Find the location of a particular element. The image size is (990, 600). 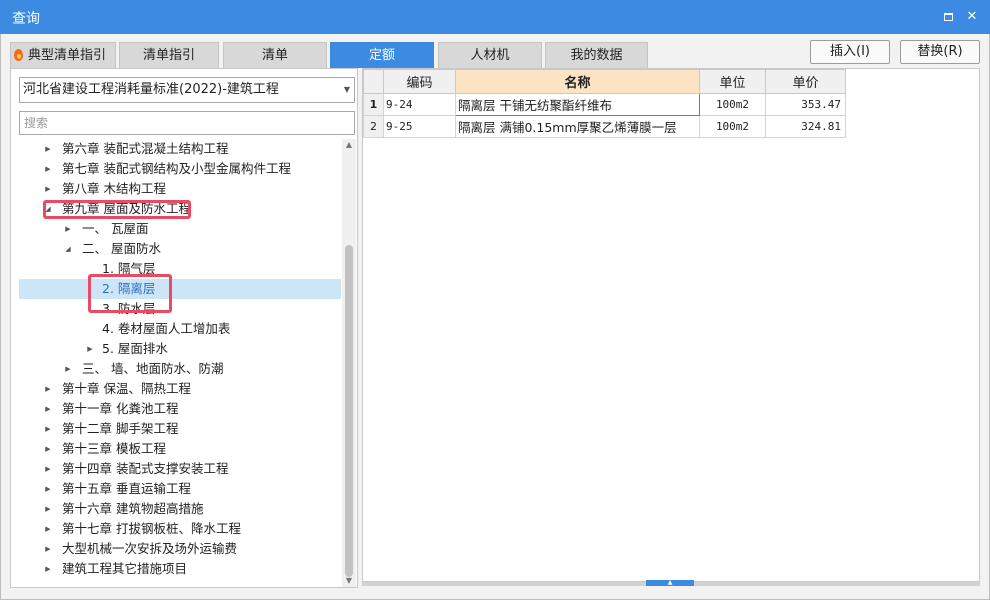

tree-item: ▶ 第十五章 垂直运输工程 is located at coordinates (176, 489).